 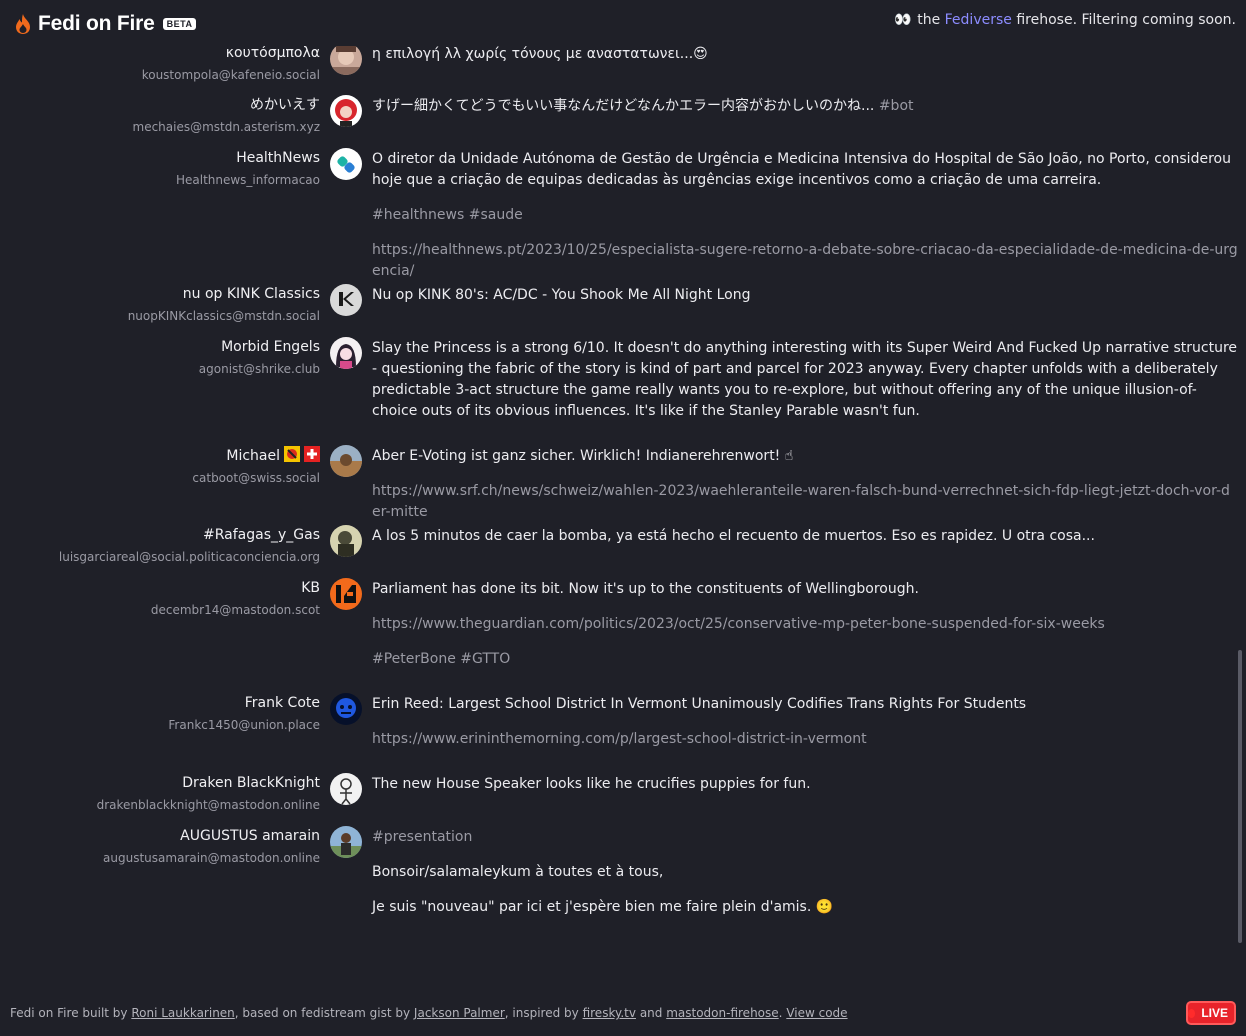 What do you see at coordinates (208, 805) in the screenshot?
I see `author-handle: drakenblackknight@mastodon.online` at bounding box center [208, 805].